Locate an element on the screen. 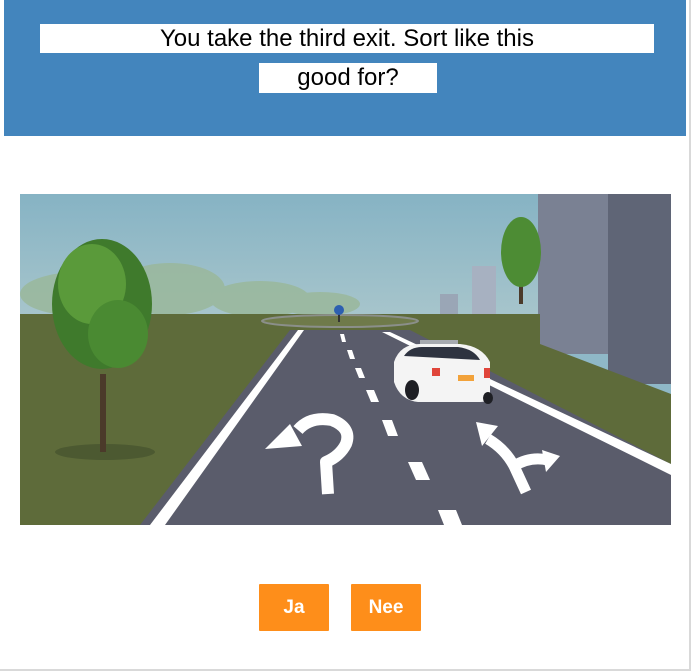 This screenshot has width=691, height=671. white-car is located at coordinates (443, 372).